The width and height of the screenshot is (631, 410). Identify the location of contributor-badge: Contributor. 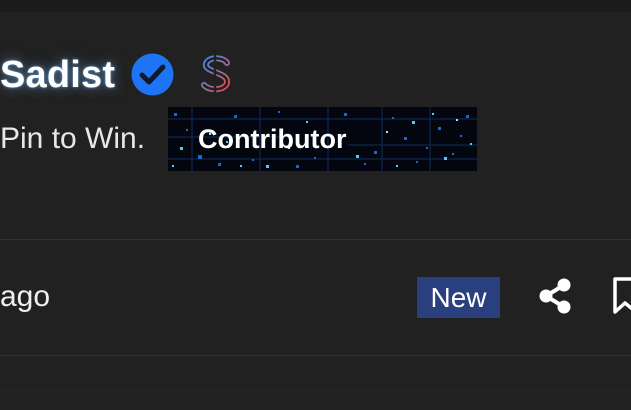
(322, 139).